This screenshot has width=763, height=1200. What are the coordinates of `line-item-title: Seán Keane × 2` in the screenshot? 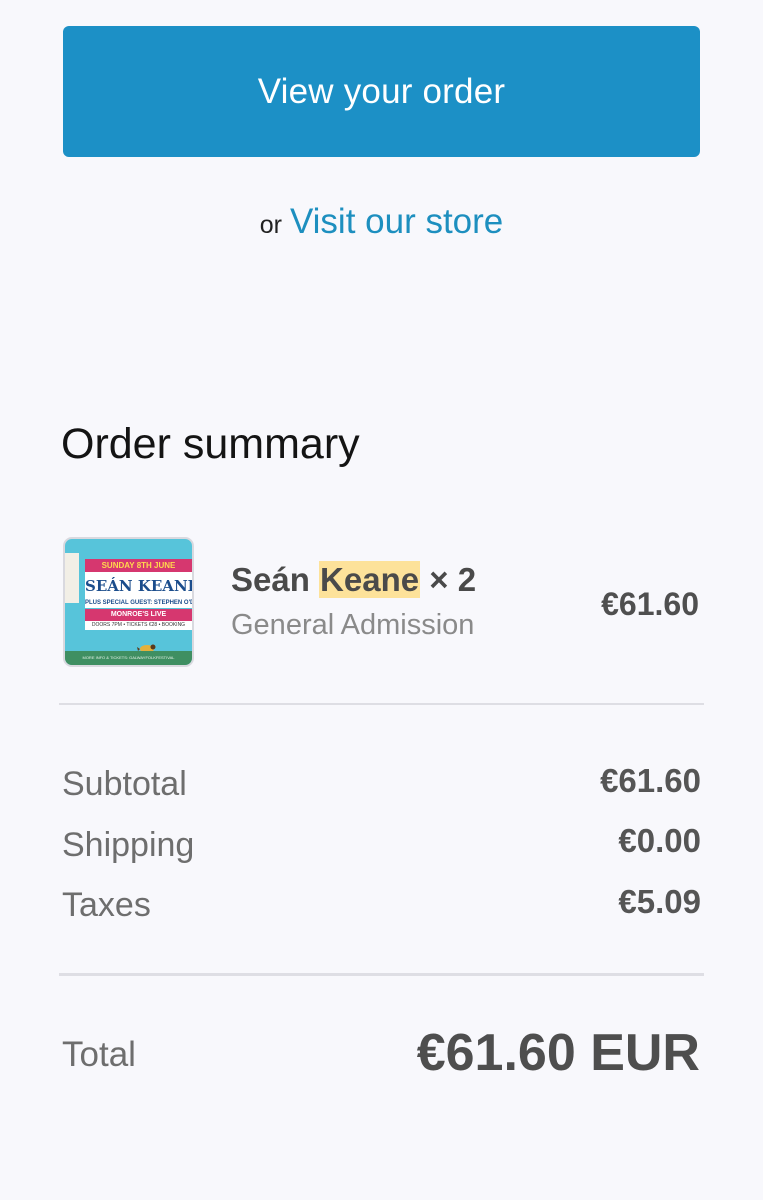 It's located at (353, 580).